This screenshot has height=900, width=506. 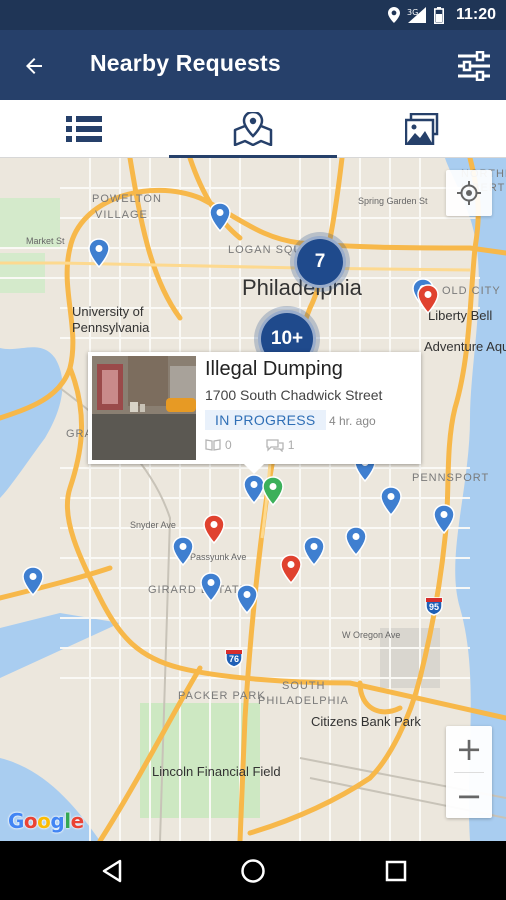 I want to click on request-address: 1700 South Chadwick Street, so click(x=294, y=395).